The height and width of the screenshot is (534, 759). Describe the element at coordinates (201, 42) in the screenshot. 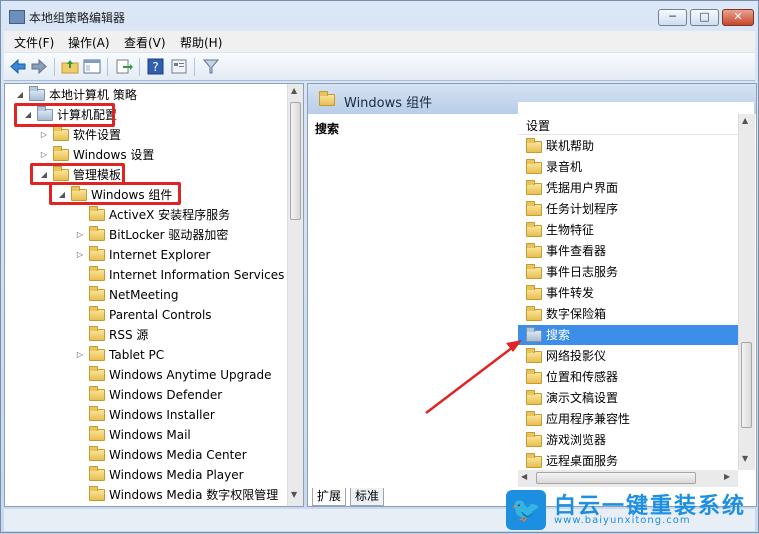

I see `menu-help: 帮助(H)` at that location.